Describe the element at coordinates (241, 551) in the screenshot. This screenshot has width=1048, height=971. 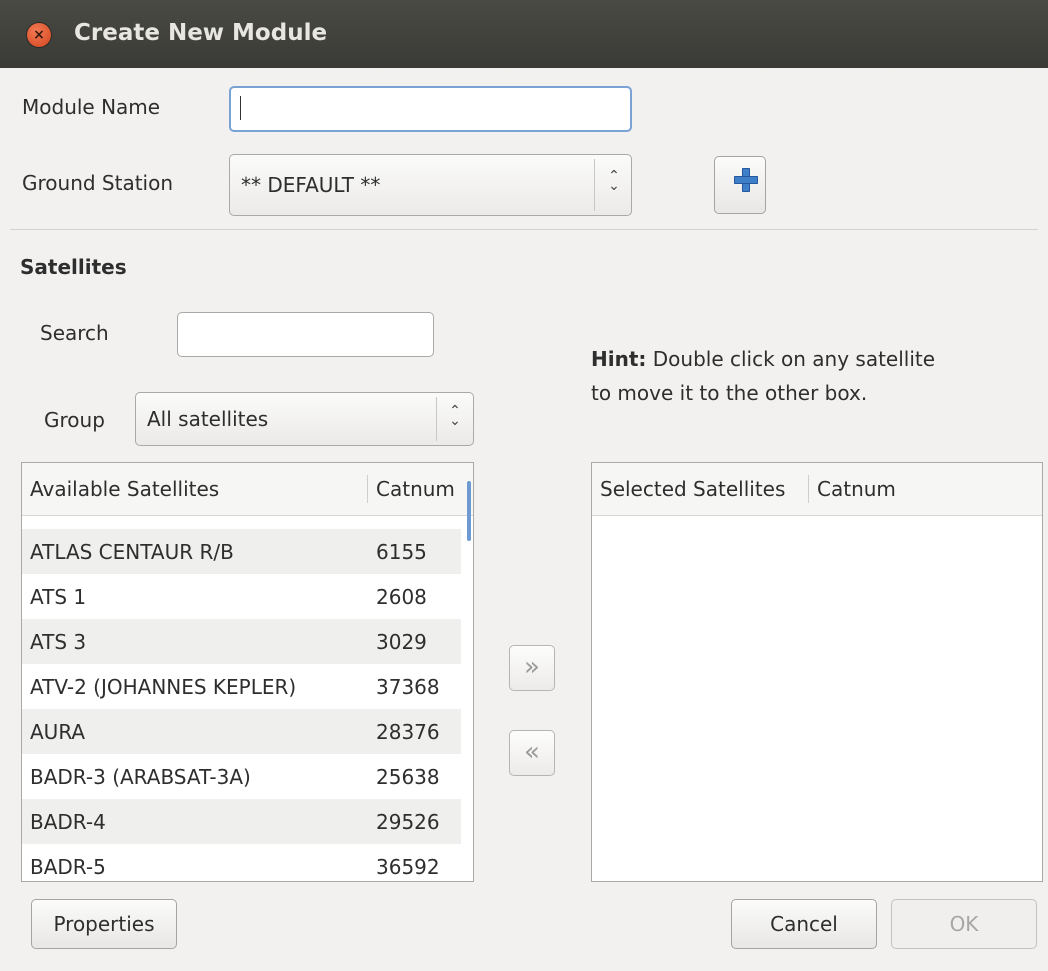
I see `table-row: ATLAS CENTAUR R/B 6155` at that location.